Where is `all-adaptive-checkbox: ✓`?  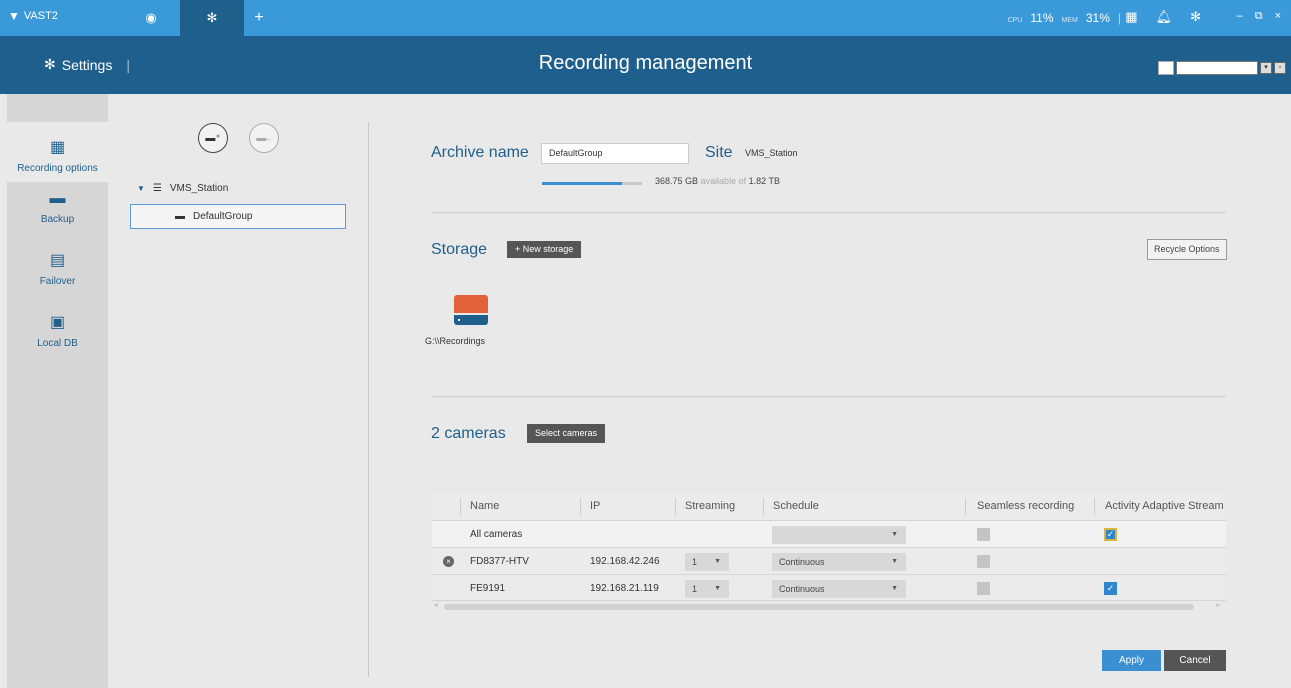
all-adaptive-checkbox: ✓ is located at coordinates (1110, 534).